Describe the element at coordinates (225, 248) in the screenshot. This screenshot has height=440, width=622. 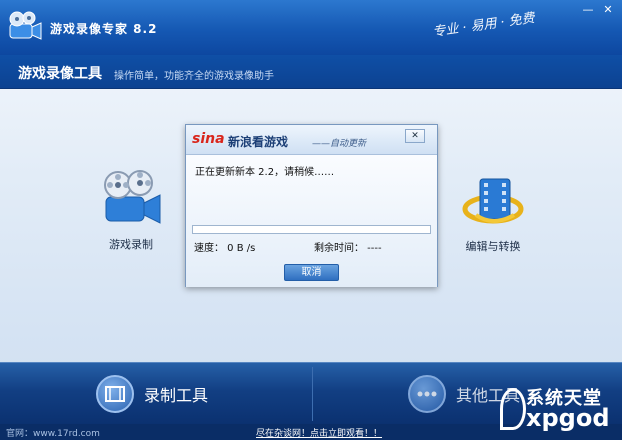
I see `download-speed: 速度： 0 B /s` at that location.